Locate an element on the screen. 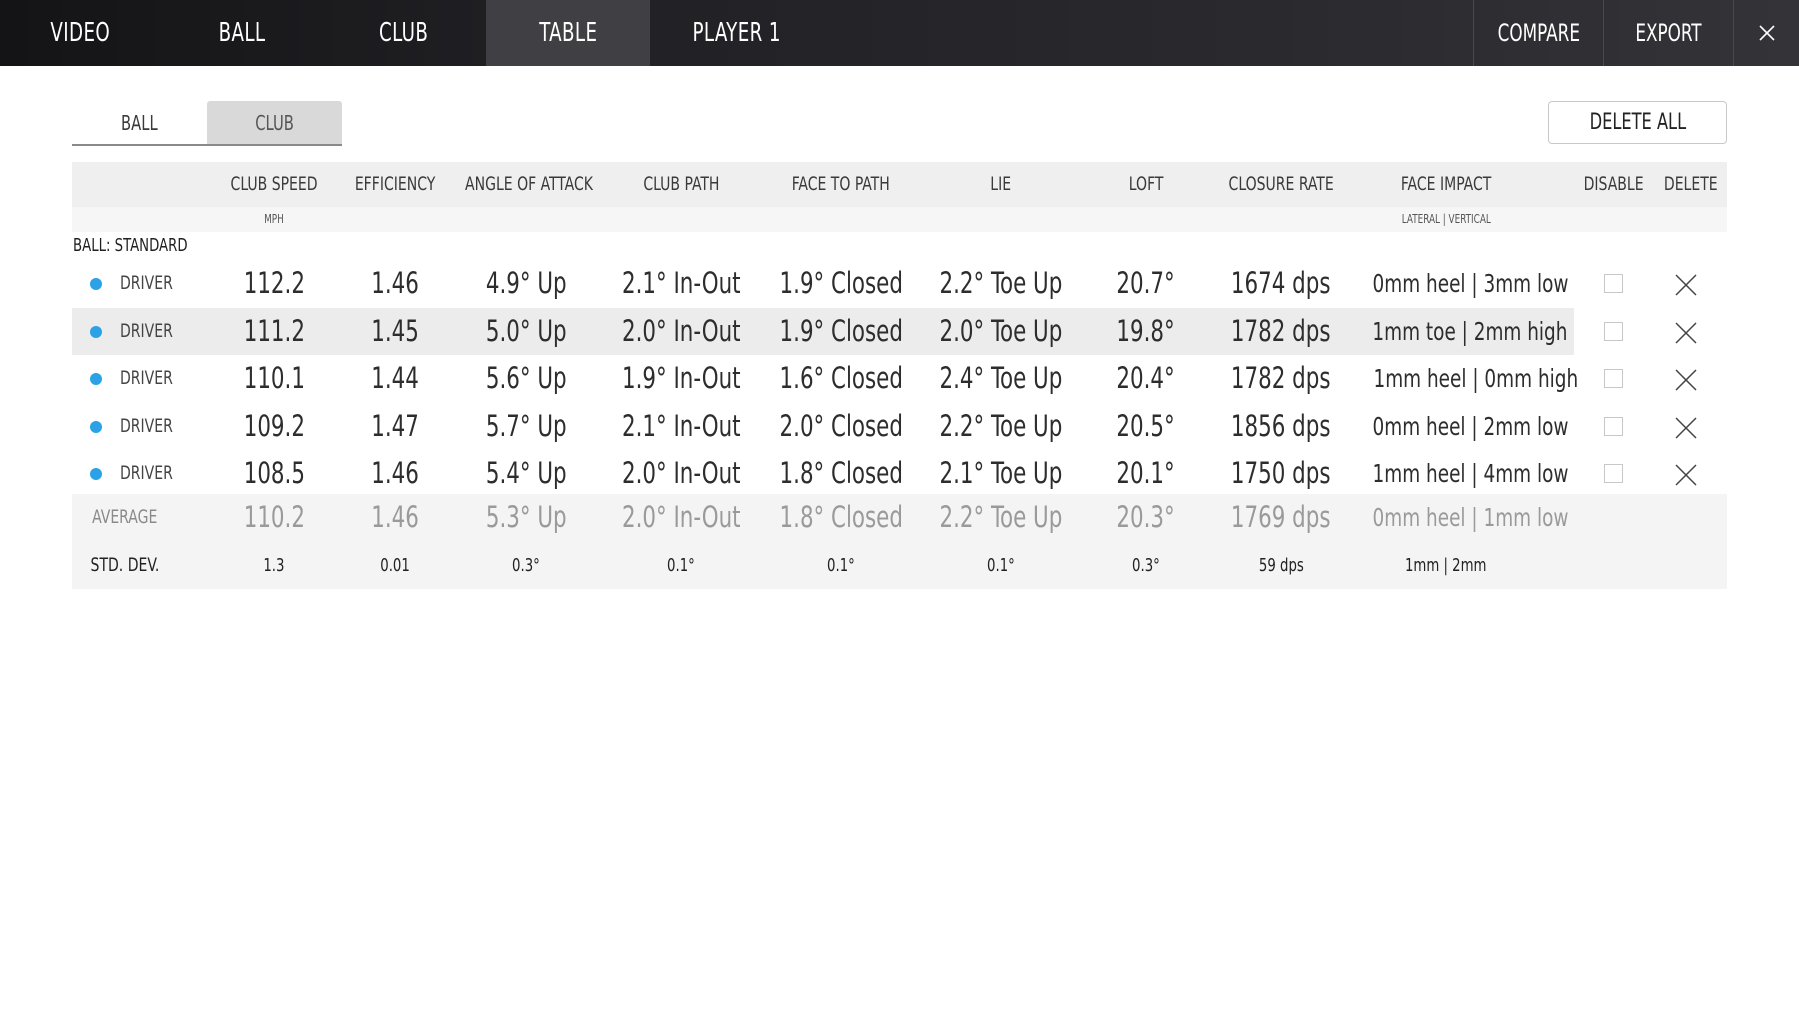 This screenshot has width=1799, height=1012. sd-lie: 0.1° is located at coordinates (1001, 565).